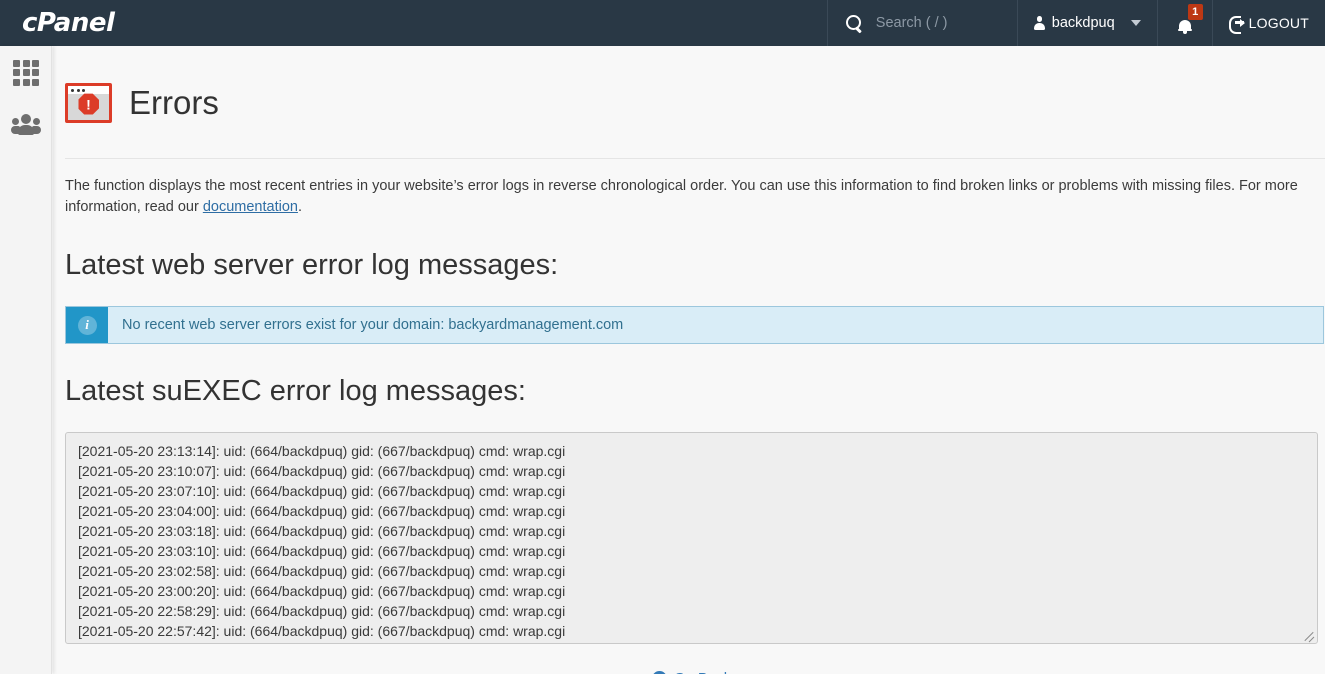 The image size is (1325, 674). Describe the element at coordinates (174, 103) in the screenshot. I see `page-title: Errors` at that location.